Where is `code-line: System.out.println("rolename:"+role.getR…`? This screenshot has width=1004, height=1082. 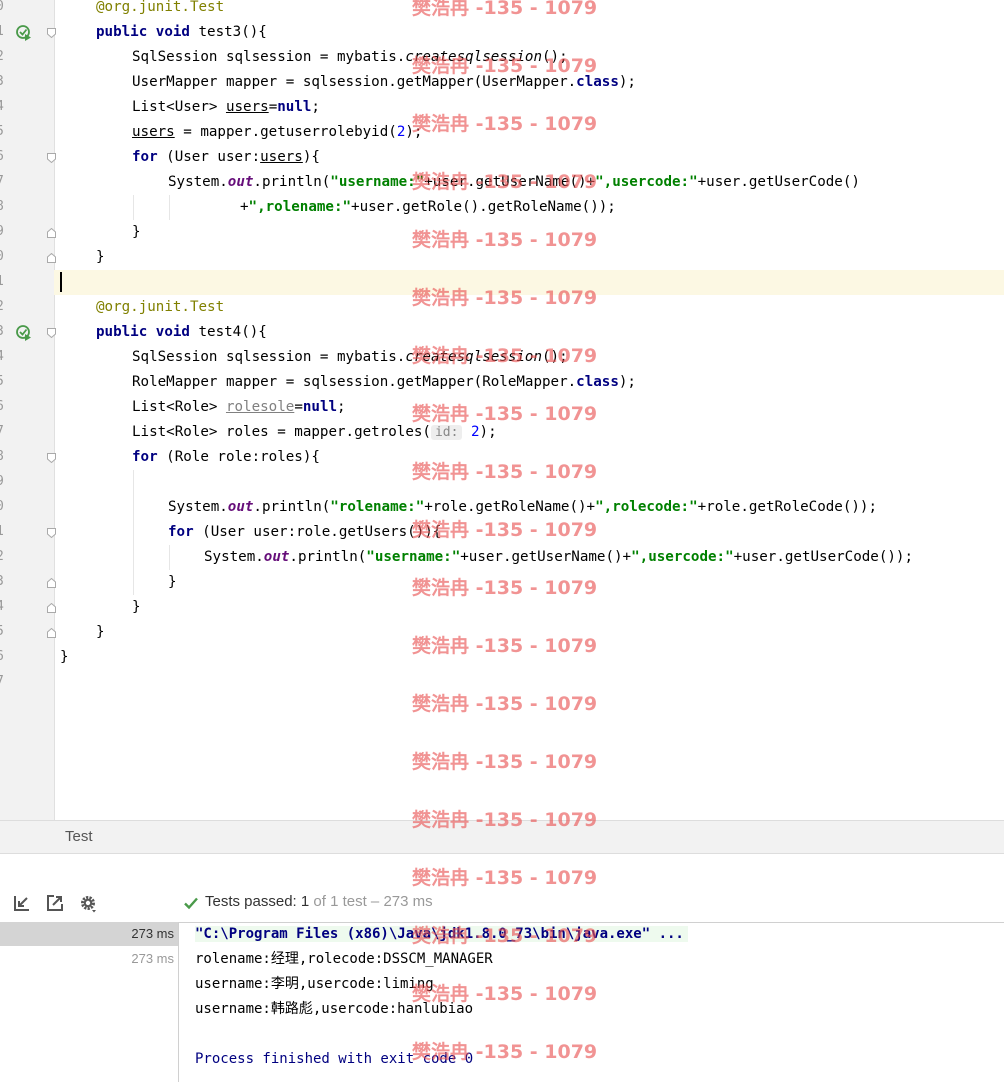
code-line: System.out.println("rolename:"+role.getR… is located at coordinates (522, 507).